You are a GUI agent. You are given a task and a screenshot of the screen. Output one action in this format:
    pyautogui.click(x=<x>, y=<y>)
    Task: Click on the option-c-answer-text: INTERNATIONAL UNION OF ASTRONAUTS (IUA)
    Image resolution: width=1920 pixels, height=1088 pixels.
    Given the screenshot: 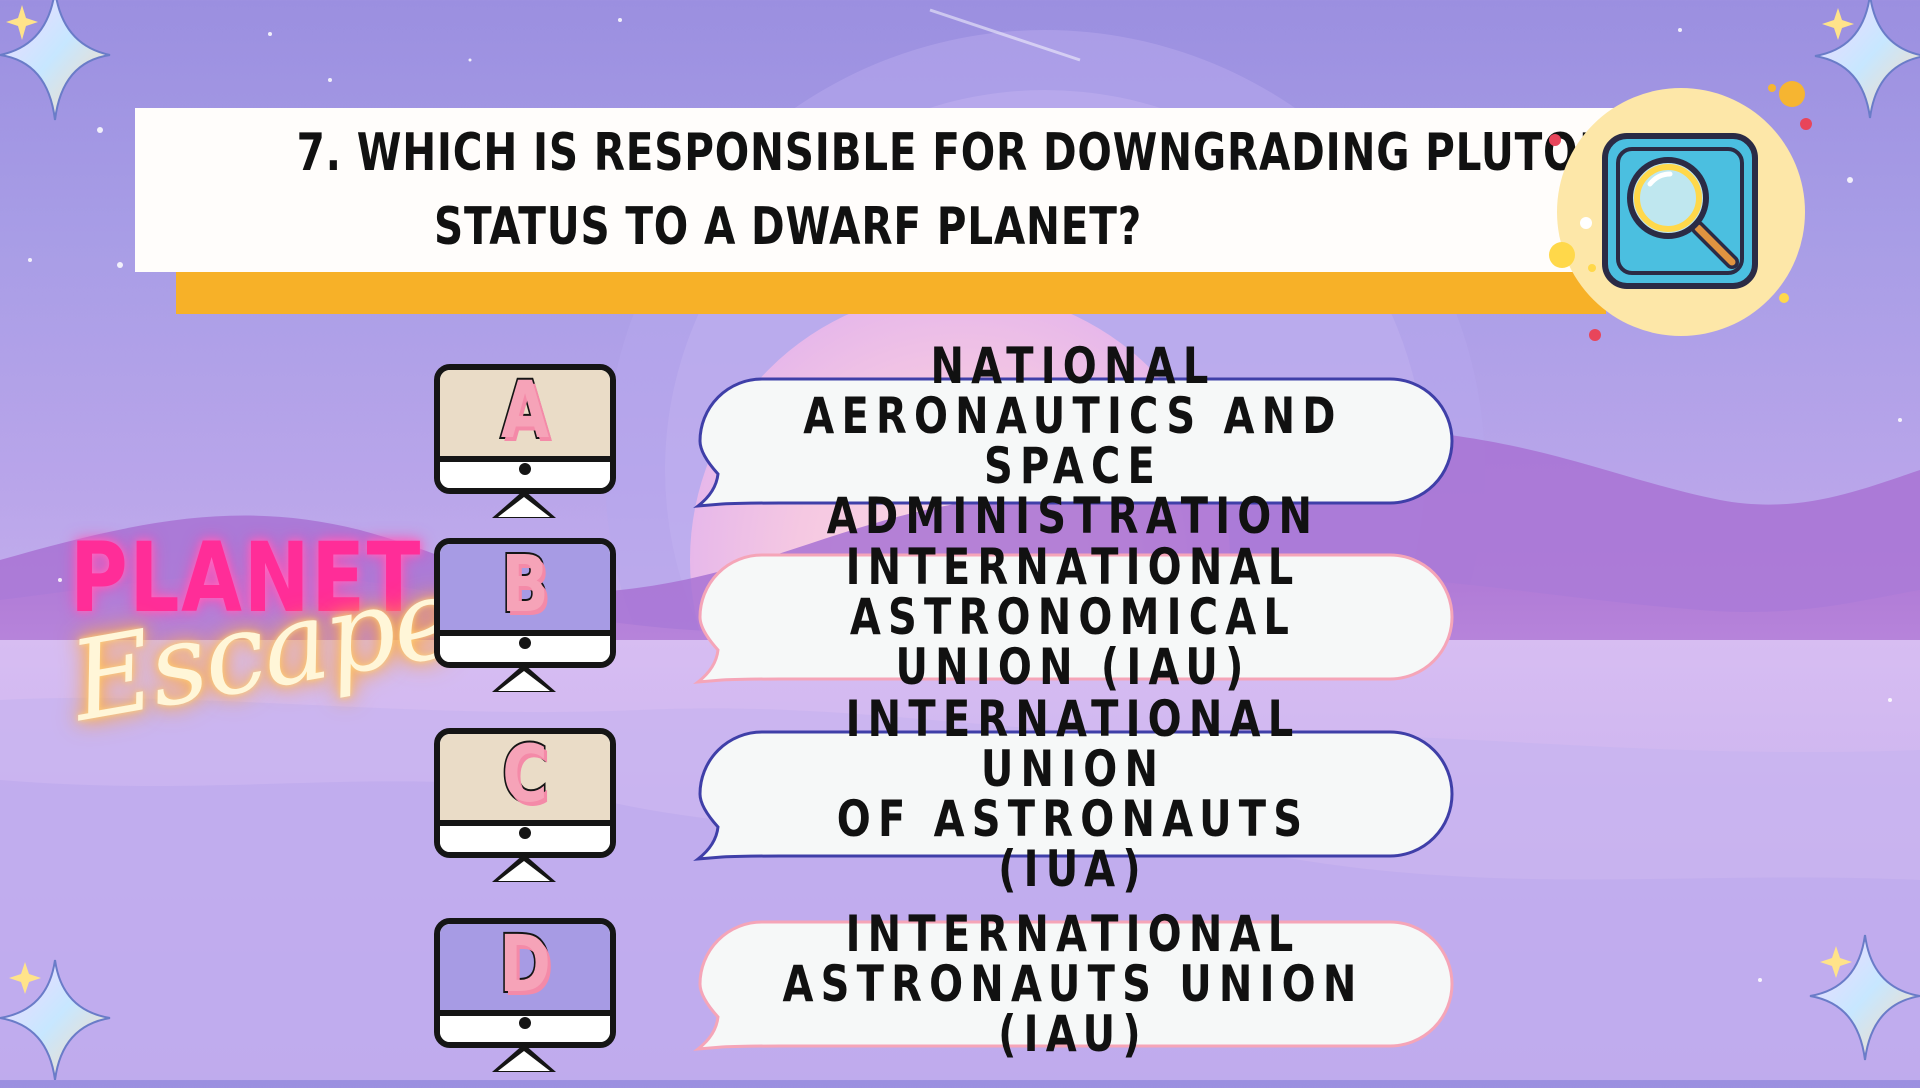 What is the action you would take?
    pyautogui.click(x=1073, y=794)
    